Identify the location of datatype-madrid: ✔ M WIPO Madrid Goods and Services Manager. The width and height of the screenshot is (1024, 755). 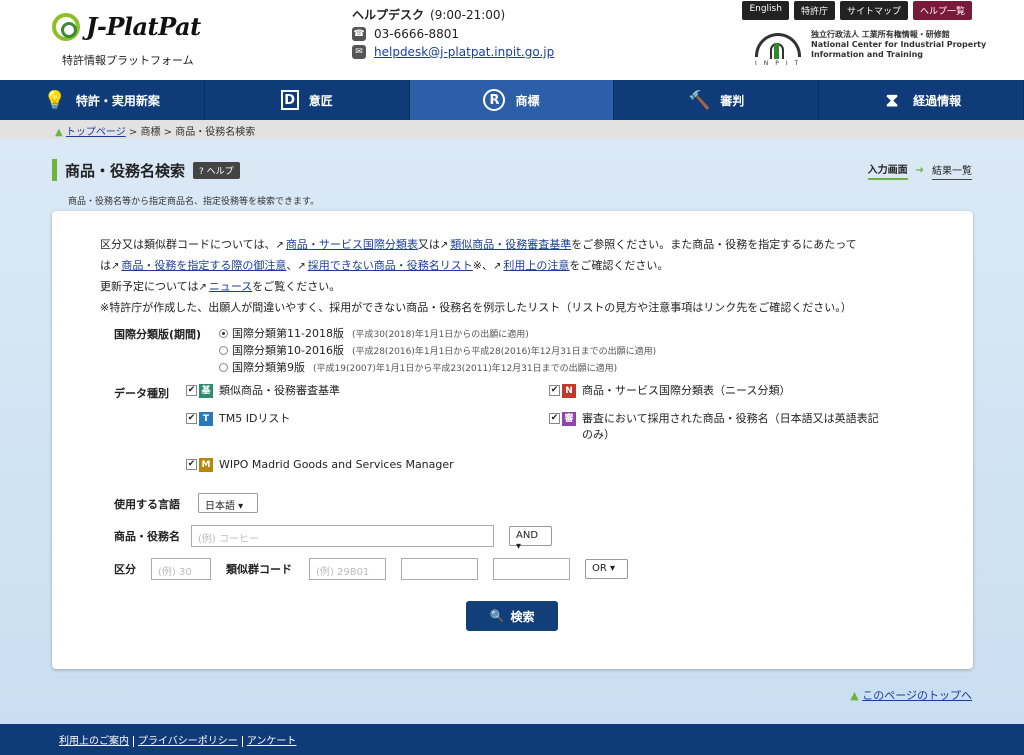
(320, 465).